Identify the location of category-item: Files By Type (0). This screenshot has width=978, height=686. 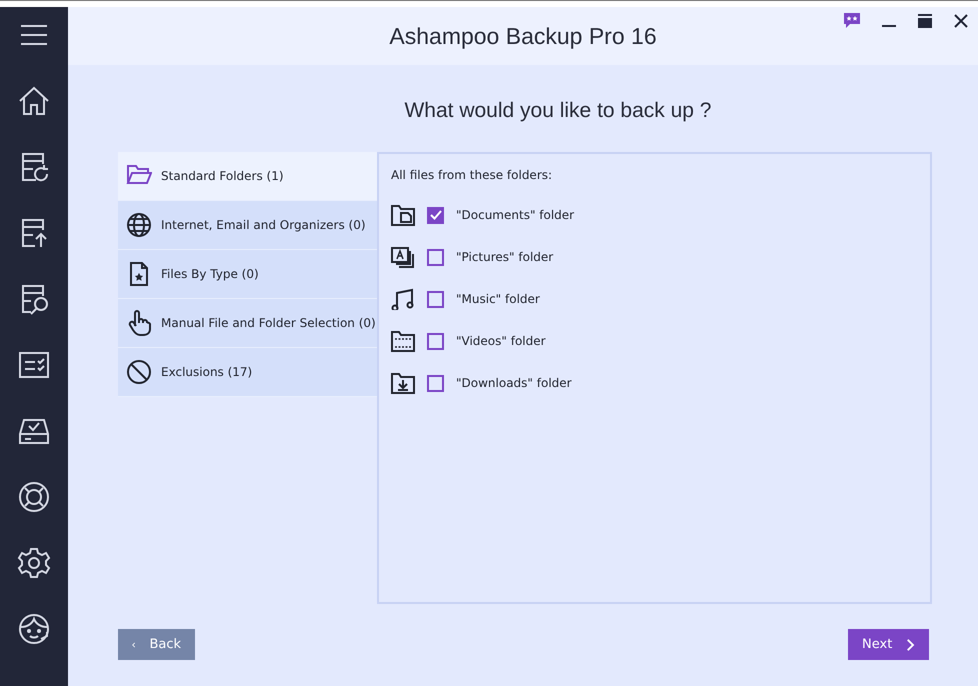
(247, 274).